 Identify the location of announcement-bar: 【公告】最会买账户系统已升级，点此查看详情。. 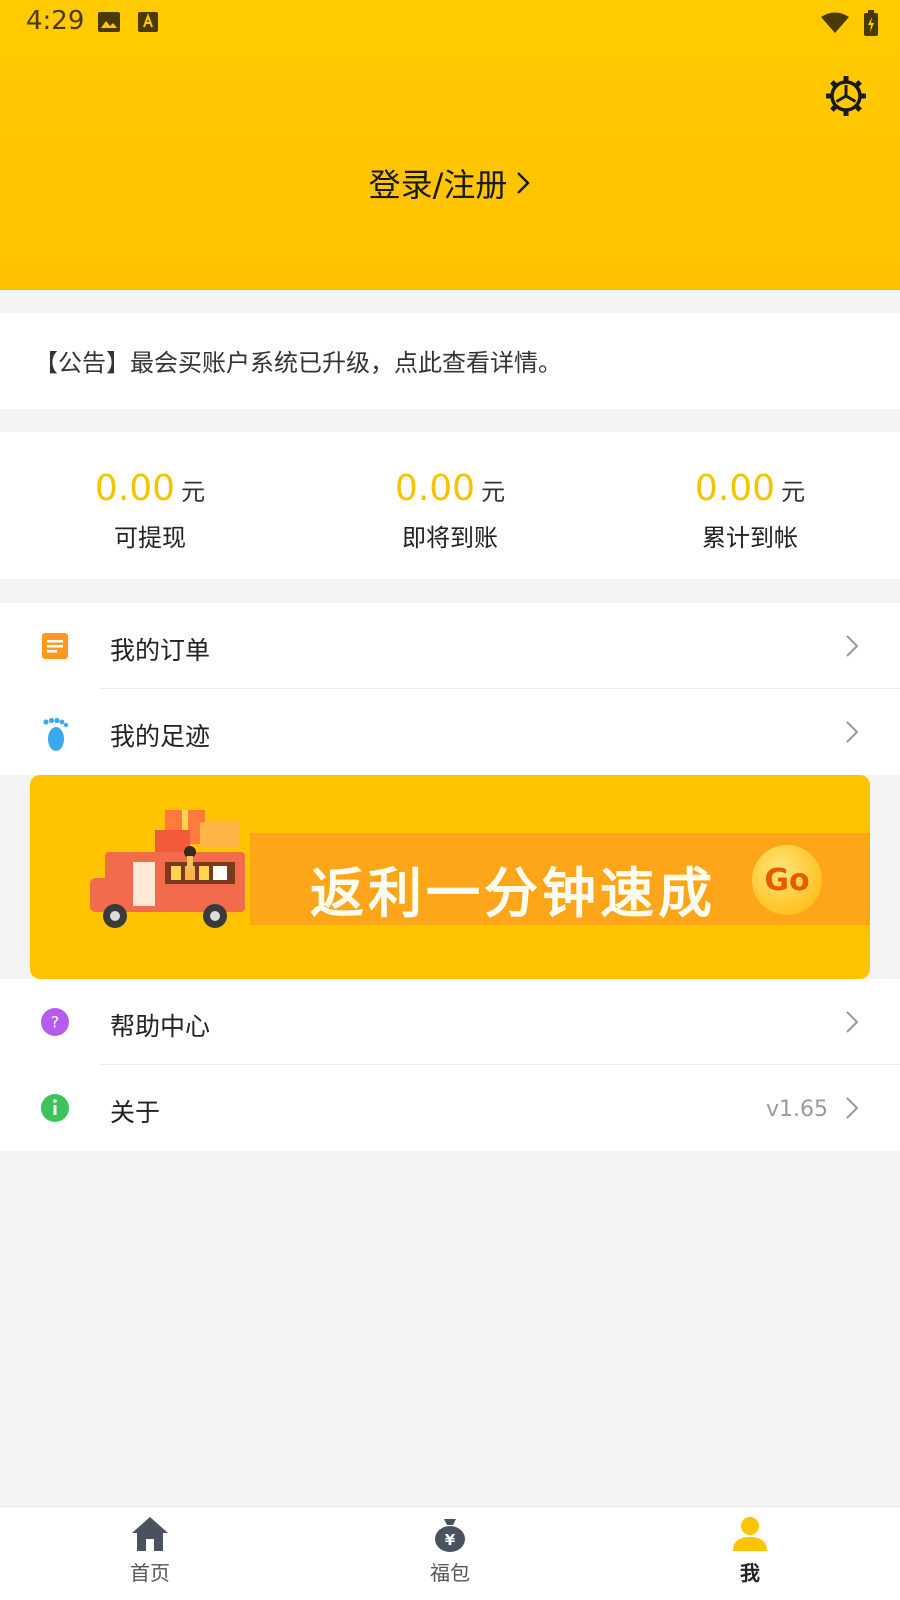
(450, 361).